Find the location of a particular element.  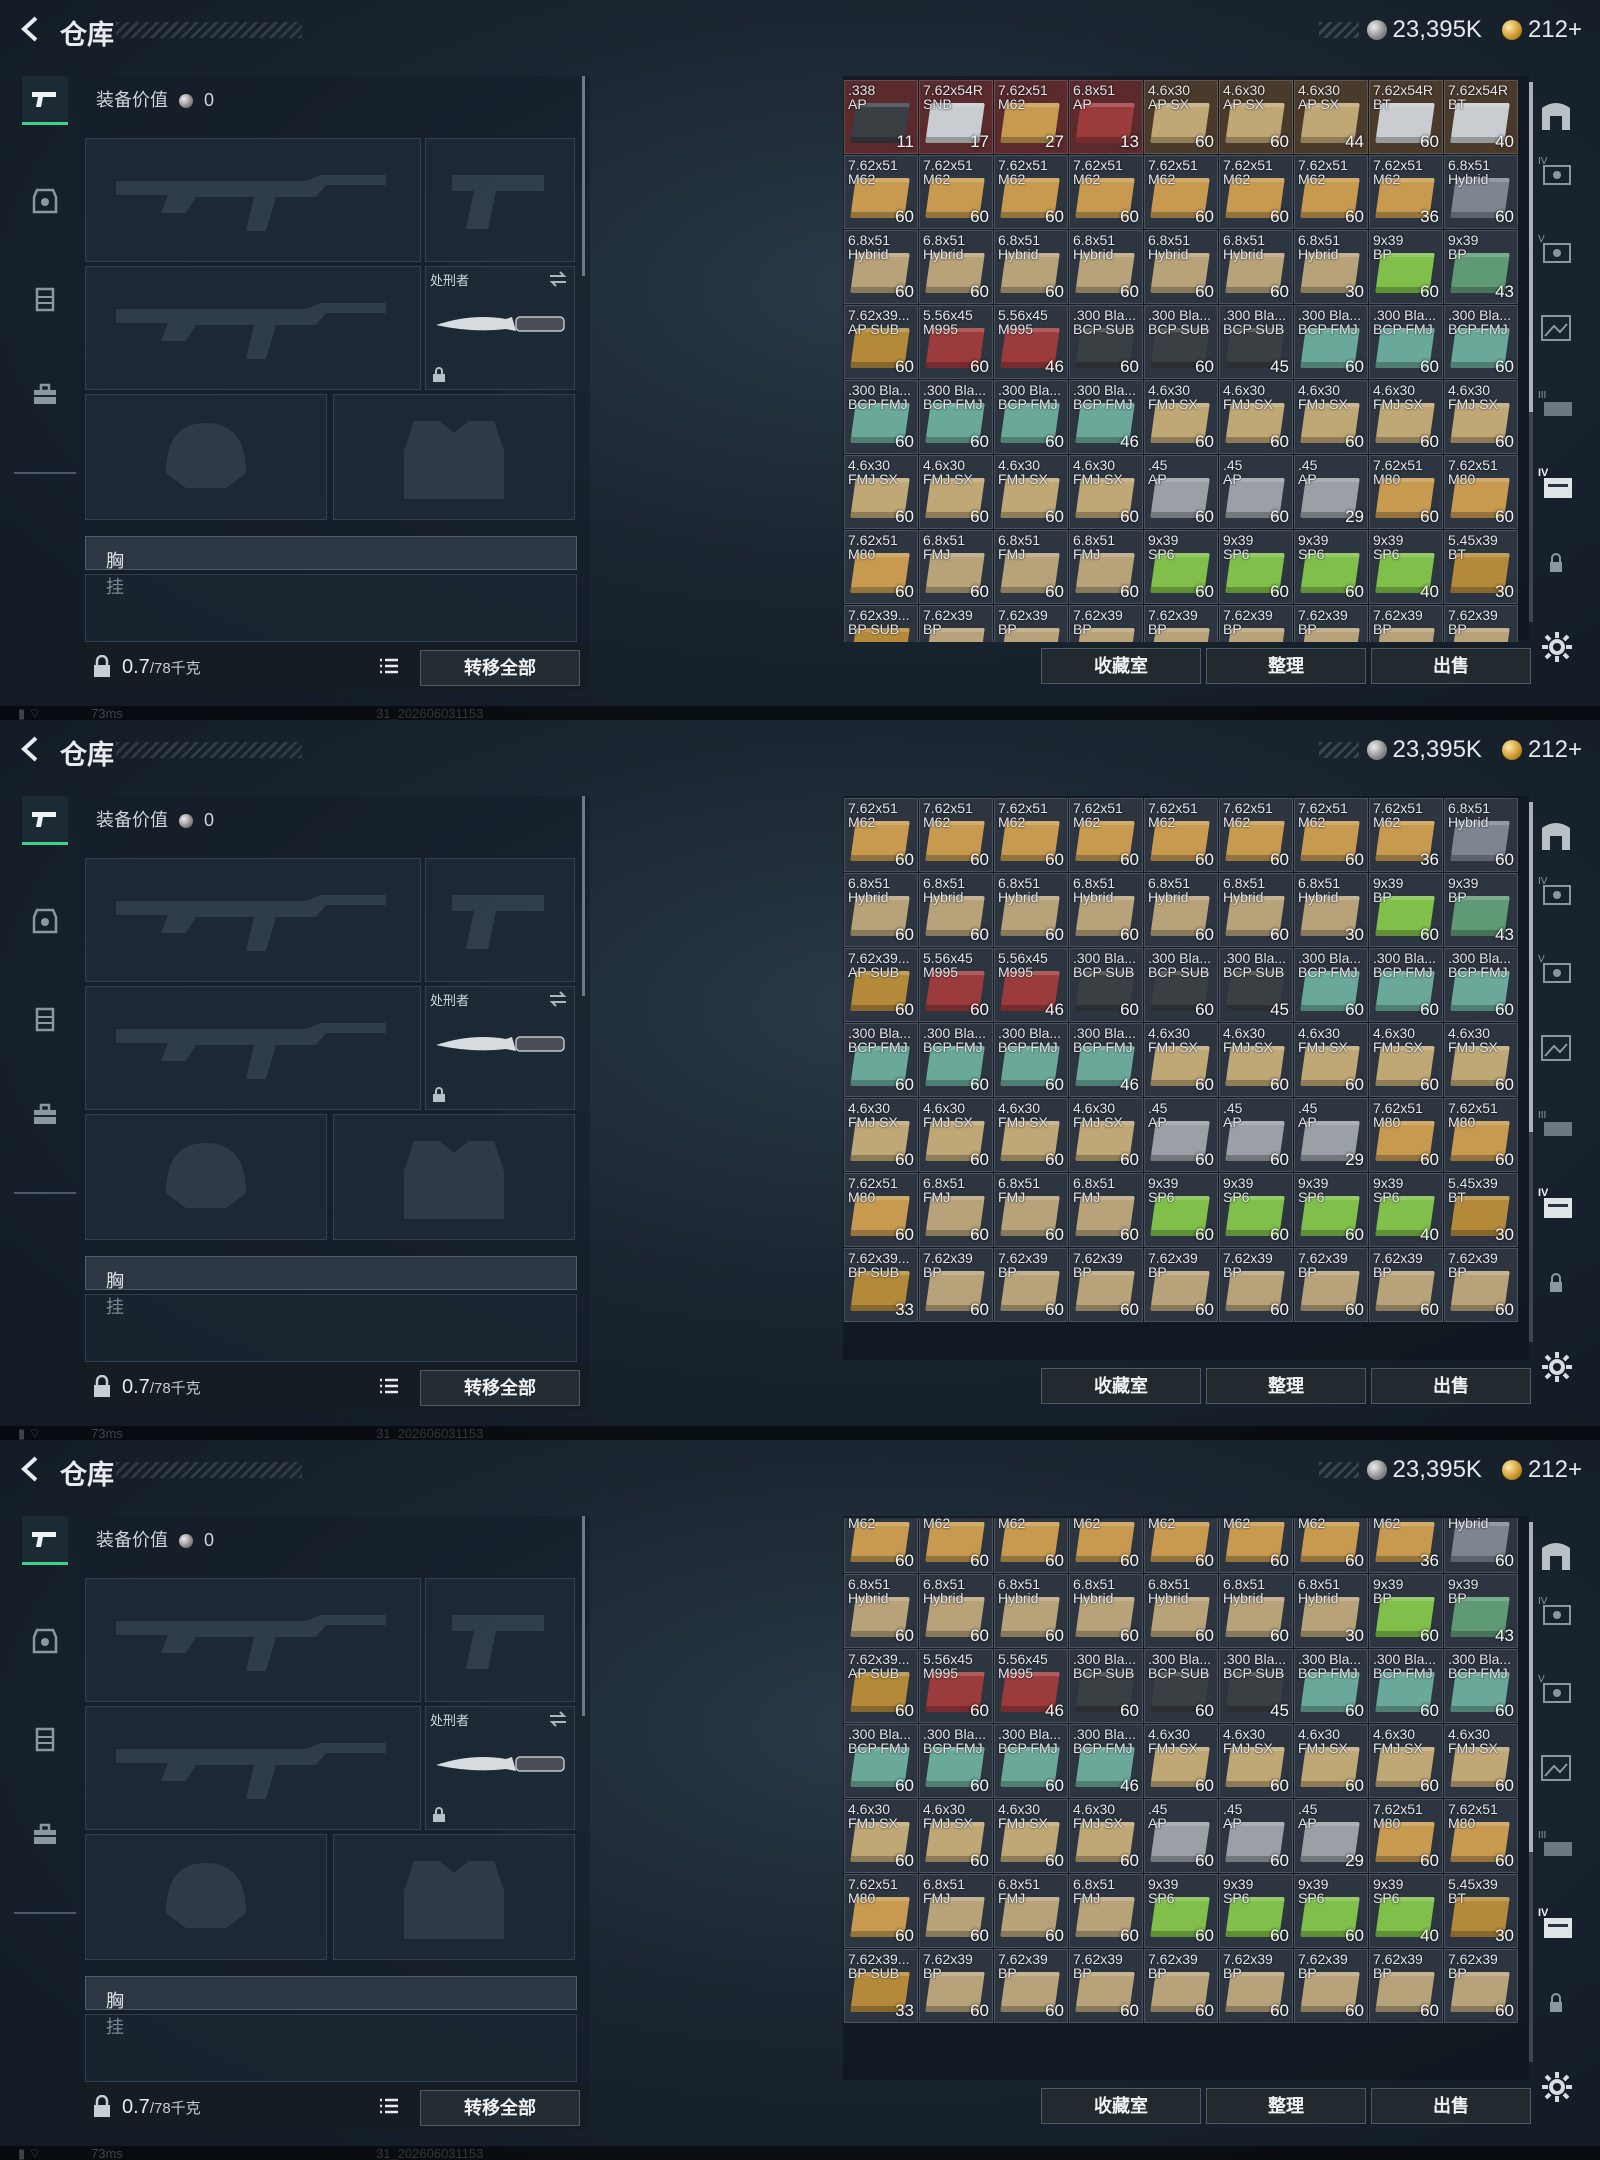

container-image-icon is located at coordinates (1556, 328).